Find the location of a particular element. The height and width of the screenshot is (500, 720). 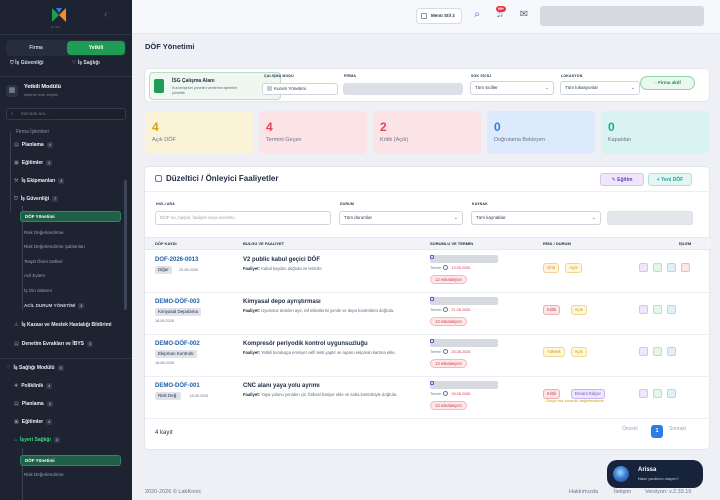

toggle-firma: Firma is located at coordinates (36, 48).